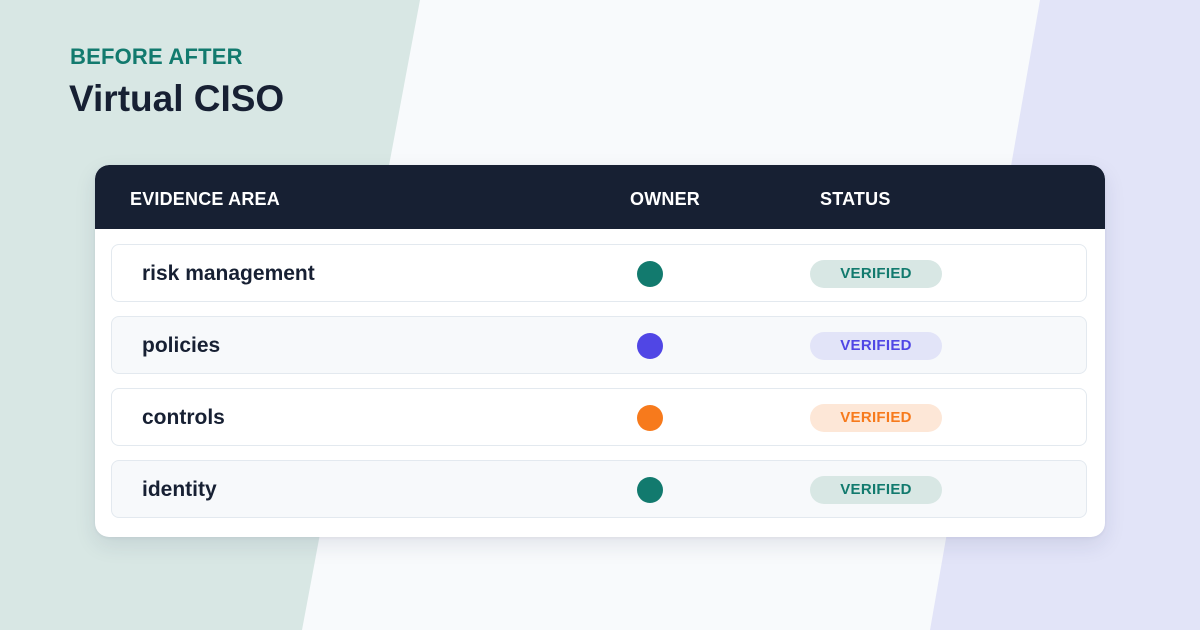 This screenshot has width=1200, height=630. Describe the element at coordinates (228, 273) in the screenshot. I see `evidence-area-label: risk management` at that location.